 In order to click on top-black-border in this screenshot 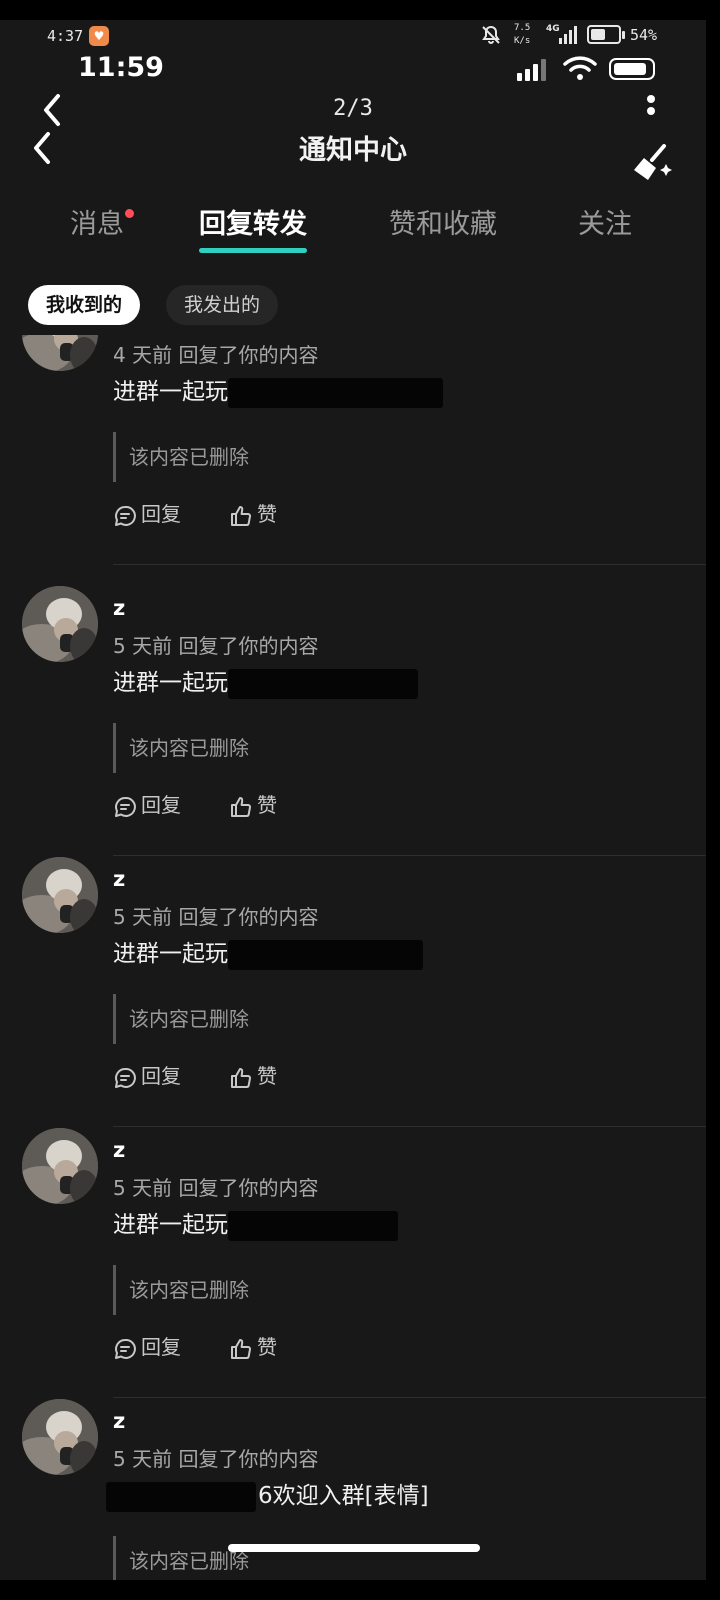, I will do `click(360, 10)`.